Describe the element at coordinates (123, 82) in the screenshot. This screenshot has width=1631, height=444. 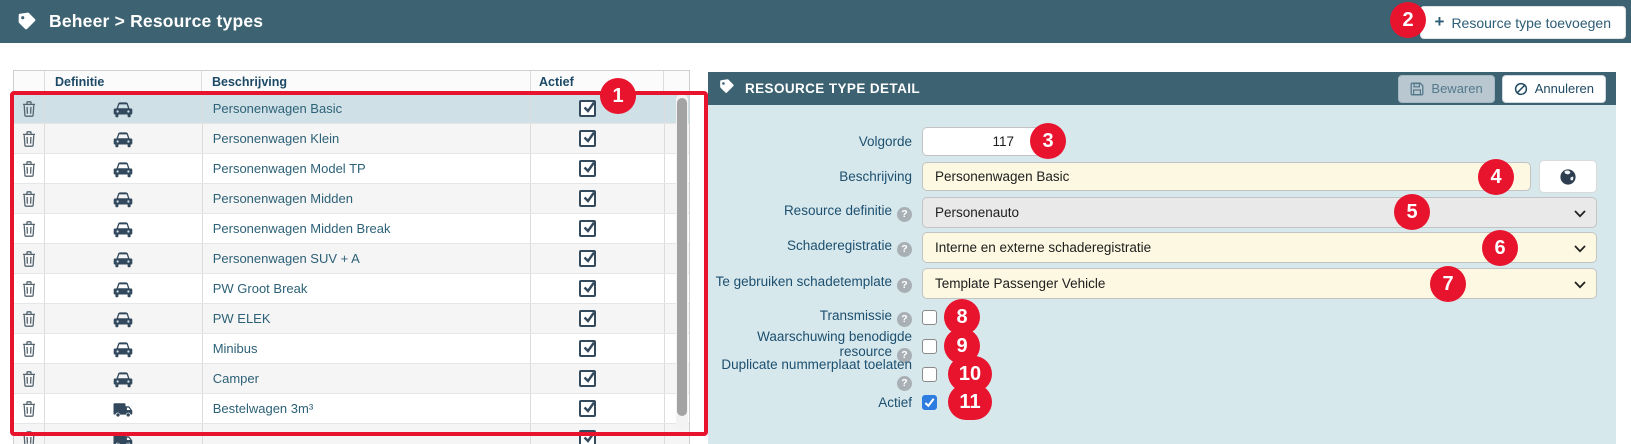
I see `col-definitie: Definitie` at that location.